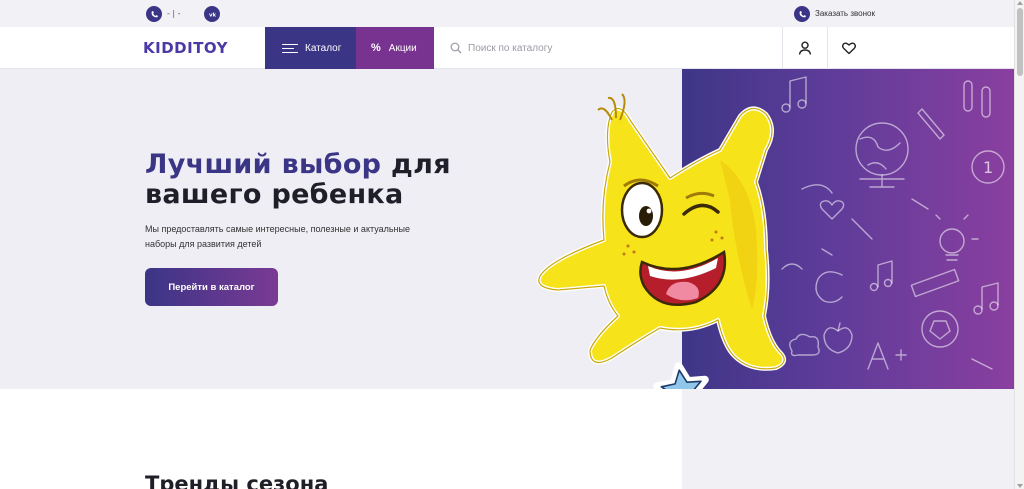 The width and height of the screenshot is (1024, 489). I want to click on search-icon, so click(456, 48).